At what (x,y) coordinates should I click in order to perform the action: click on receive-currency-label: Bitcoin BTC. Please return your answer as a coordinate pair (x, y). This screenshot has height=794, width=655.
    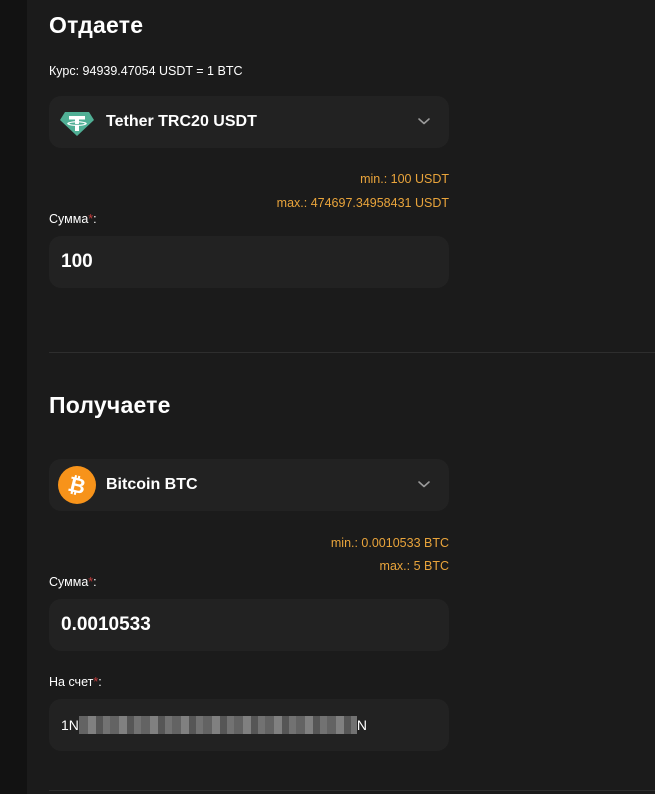
    Looking at the image, I should click on (152, 484).